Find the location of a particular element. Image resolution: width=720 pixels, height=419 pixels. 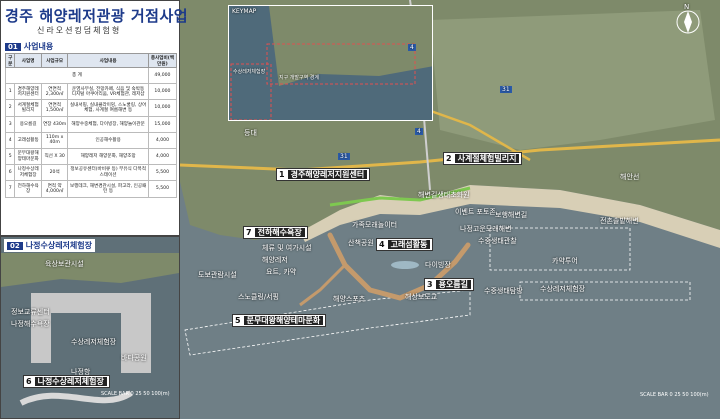

section1-heading: 01 사업내용 is located at coordinates (29, 46).